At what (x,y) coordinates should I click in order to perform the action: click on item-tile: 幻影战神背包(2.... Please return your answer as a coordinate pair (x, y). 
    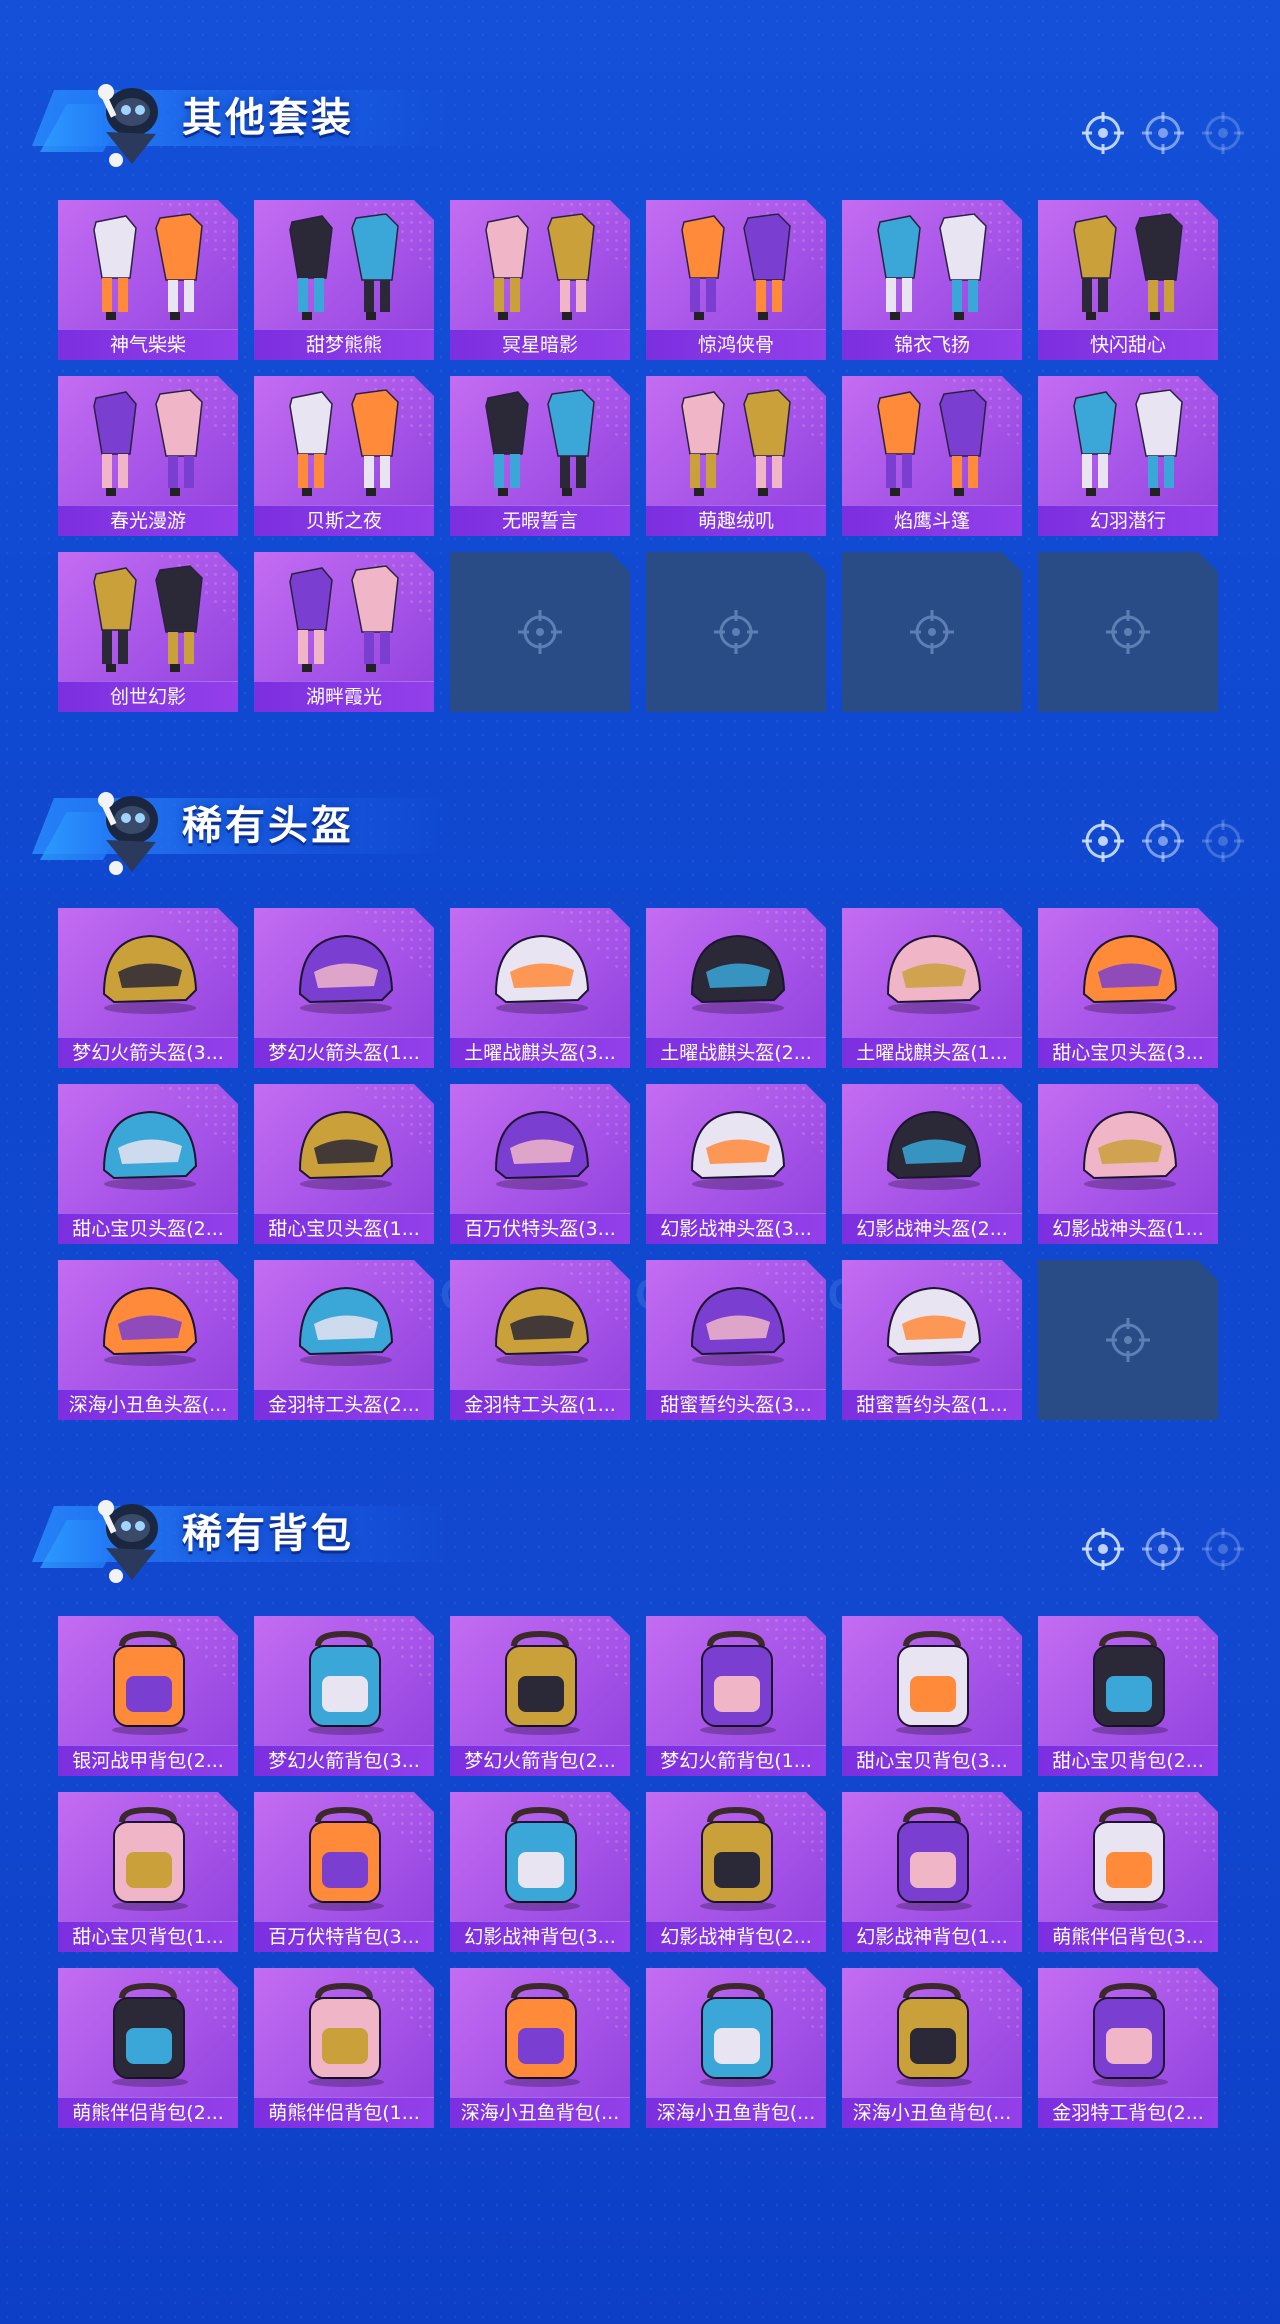
    Looking at the image, I should click on (736, 1872).